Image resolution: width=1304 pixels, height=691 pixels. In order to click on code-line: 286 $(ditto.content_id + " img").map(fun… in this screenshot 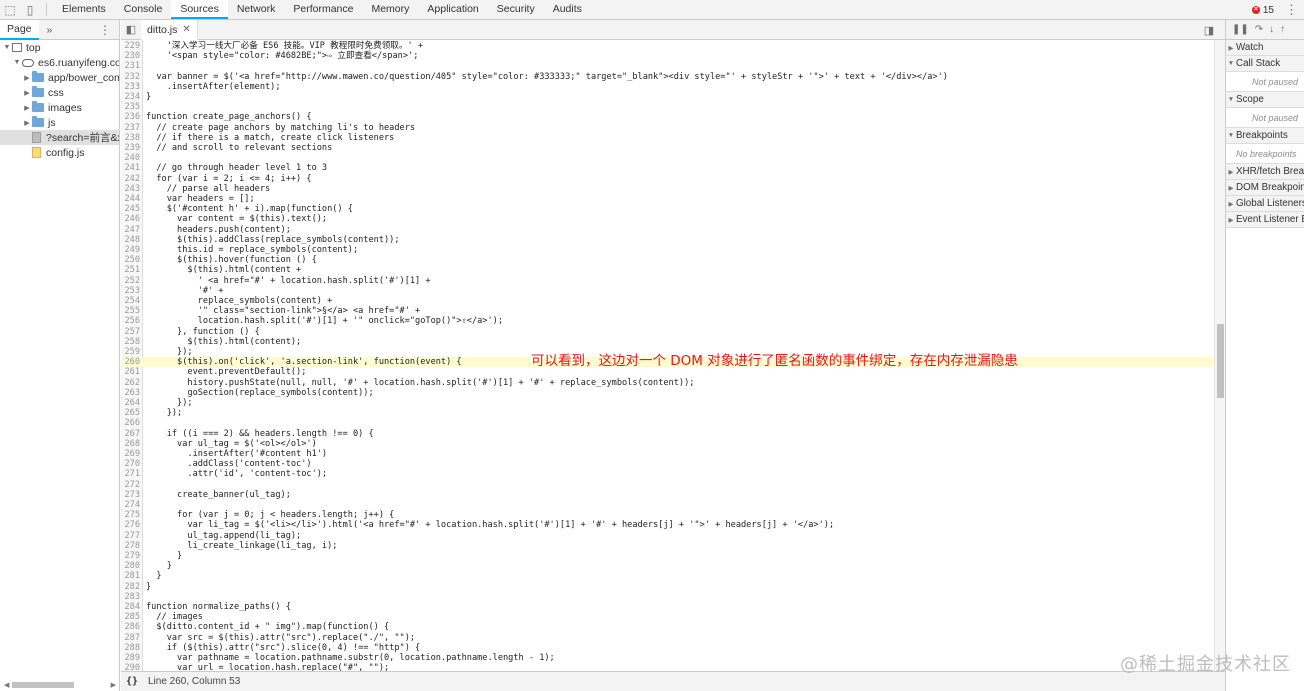, I will do `click(667, 627)`.